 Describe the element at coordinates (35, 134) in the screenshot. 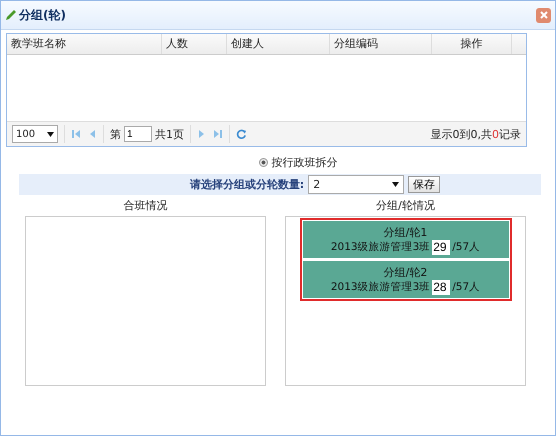

I see `page-size-select: 100` at that location.